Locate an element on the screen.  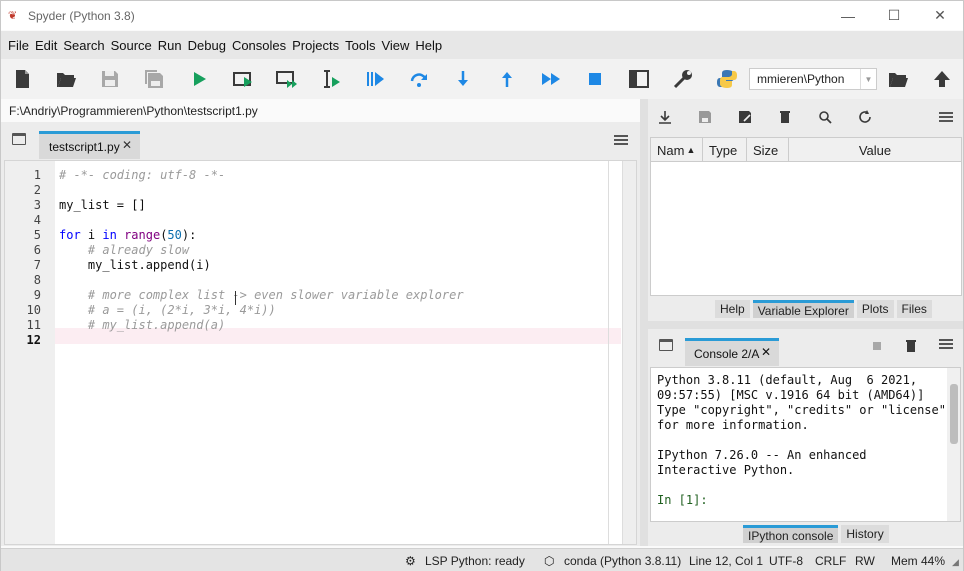
run-selection-icon is located at coordinates (331, 79).